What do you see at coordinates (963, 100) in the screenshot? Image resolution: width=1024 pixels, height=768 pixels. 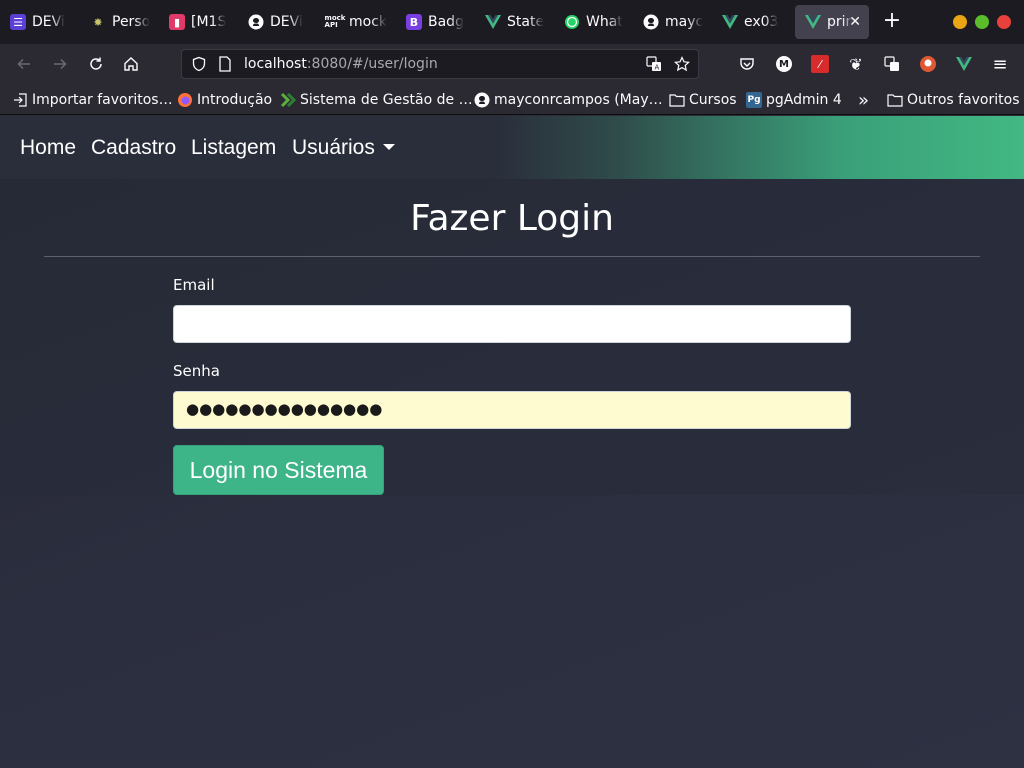 I see `bookmark-label: Outros favoritos` at bounding box center [963, 100].